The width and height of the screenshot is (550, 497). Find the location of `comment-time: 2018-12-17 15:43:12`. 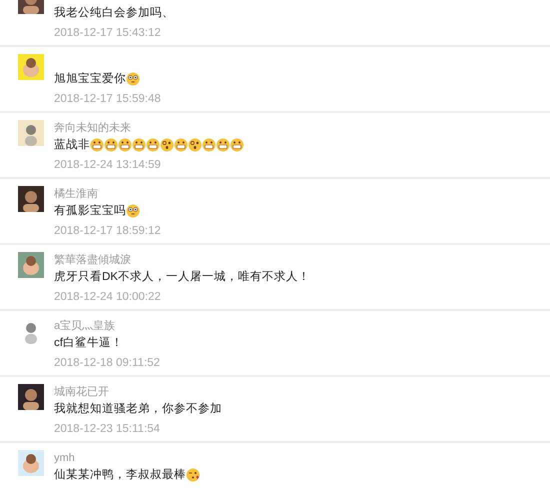

comment-time: 2018-12-17 15:43:12 is located at coordinates (108, 33).